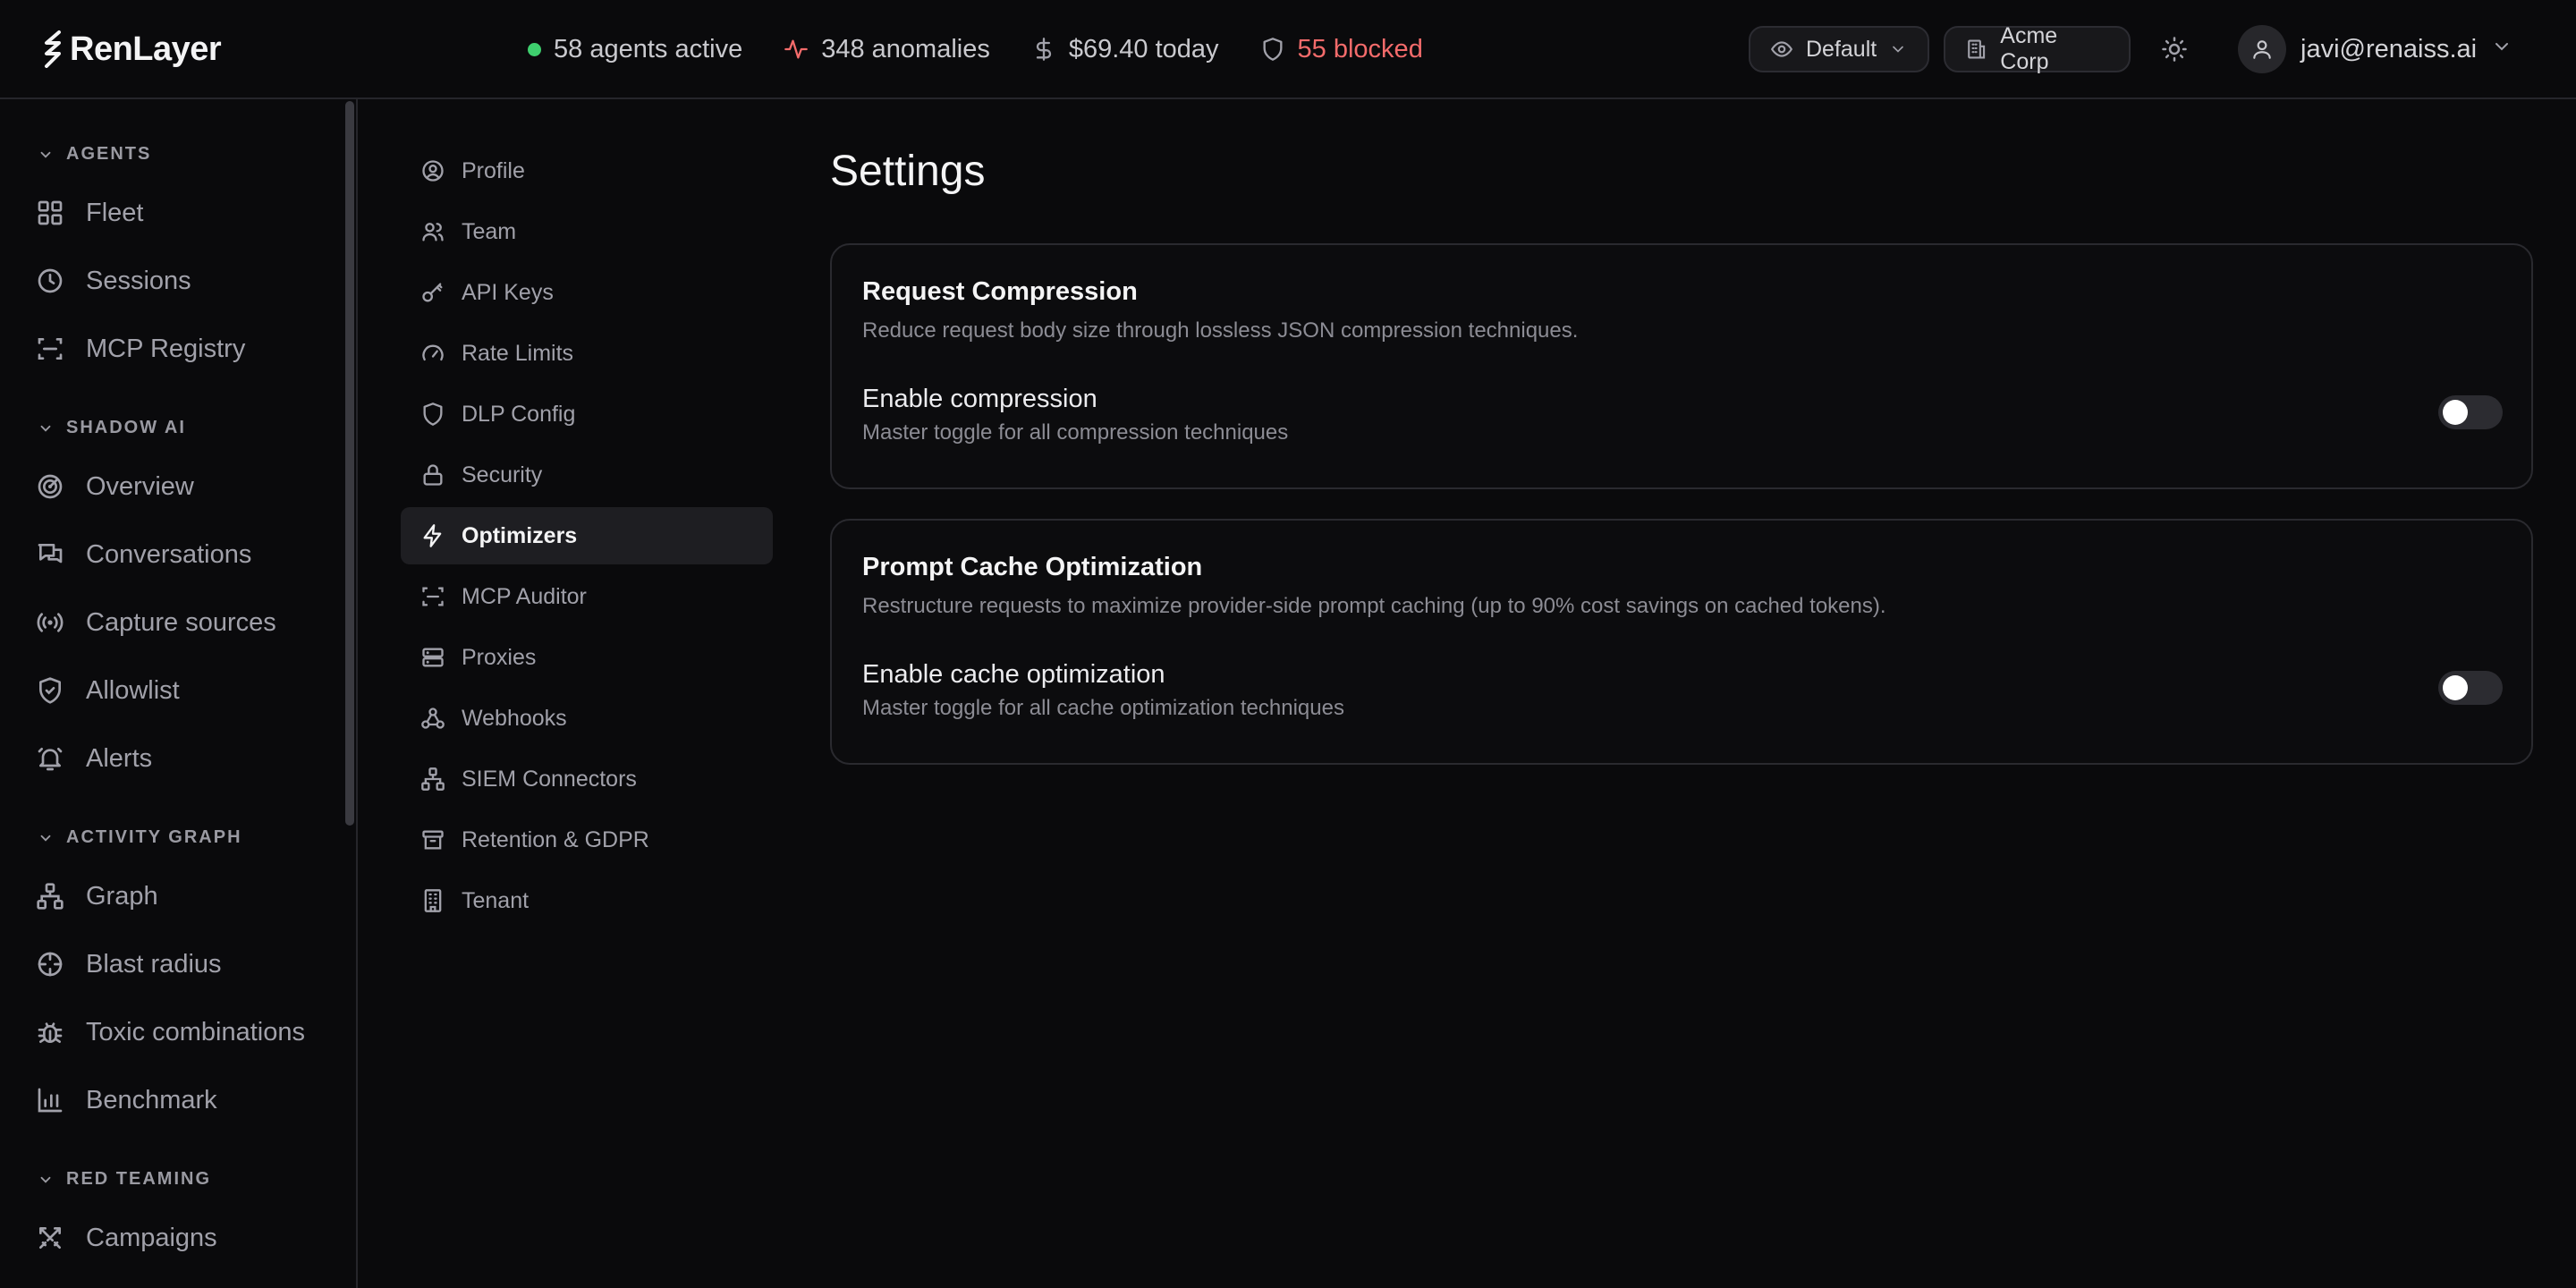  Describe the element at coordinates (2470, 688) in the screenshot. I see `enable-cache-optimization-toggle` at that location.